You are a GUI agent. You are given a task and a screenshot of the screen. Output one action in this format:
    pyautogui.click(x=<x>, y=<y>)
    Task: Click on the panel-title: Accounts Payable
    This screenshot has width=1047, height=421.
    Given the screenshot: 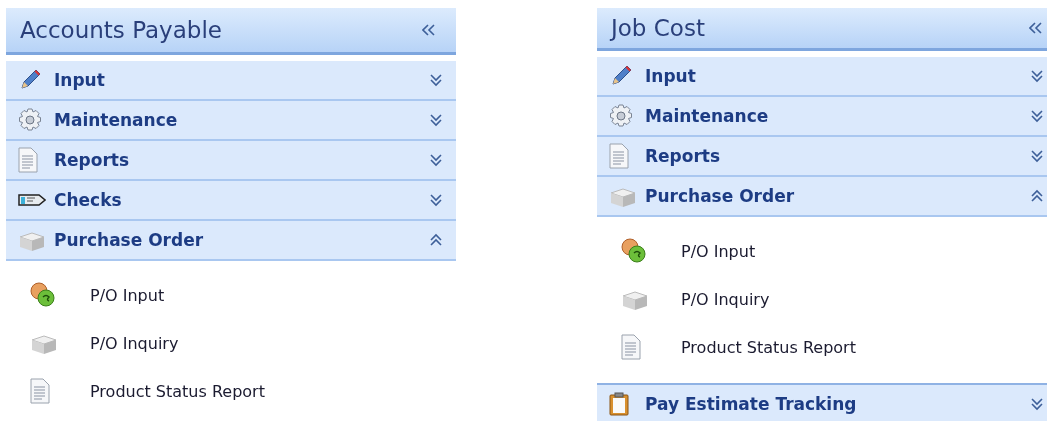 What is the action you would take?
    pyautogui.click(x=121, y=30)
    